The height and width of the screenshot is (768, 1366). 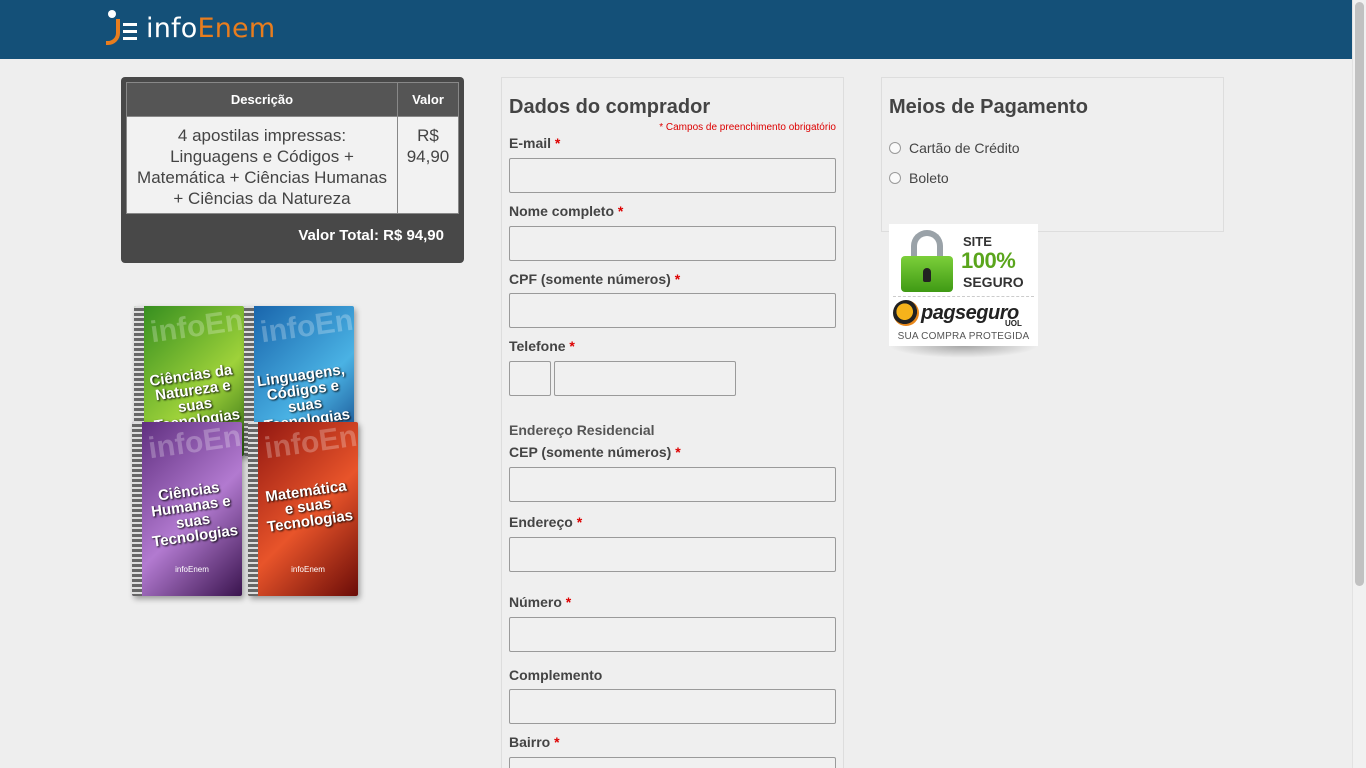 I want to click on page-scrollbar, so click(x=1359, y=384).